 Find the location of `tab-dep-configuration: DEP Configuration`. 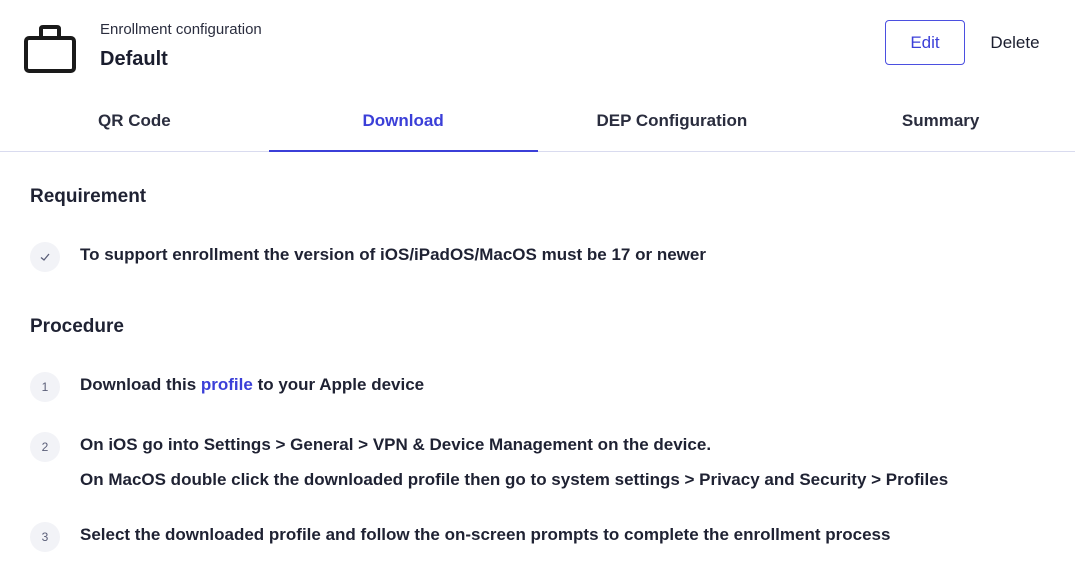

tab-dep-configuration: DEP Configuration is located at coordinates (672, 120).